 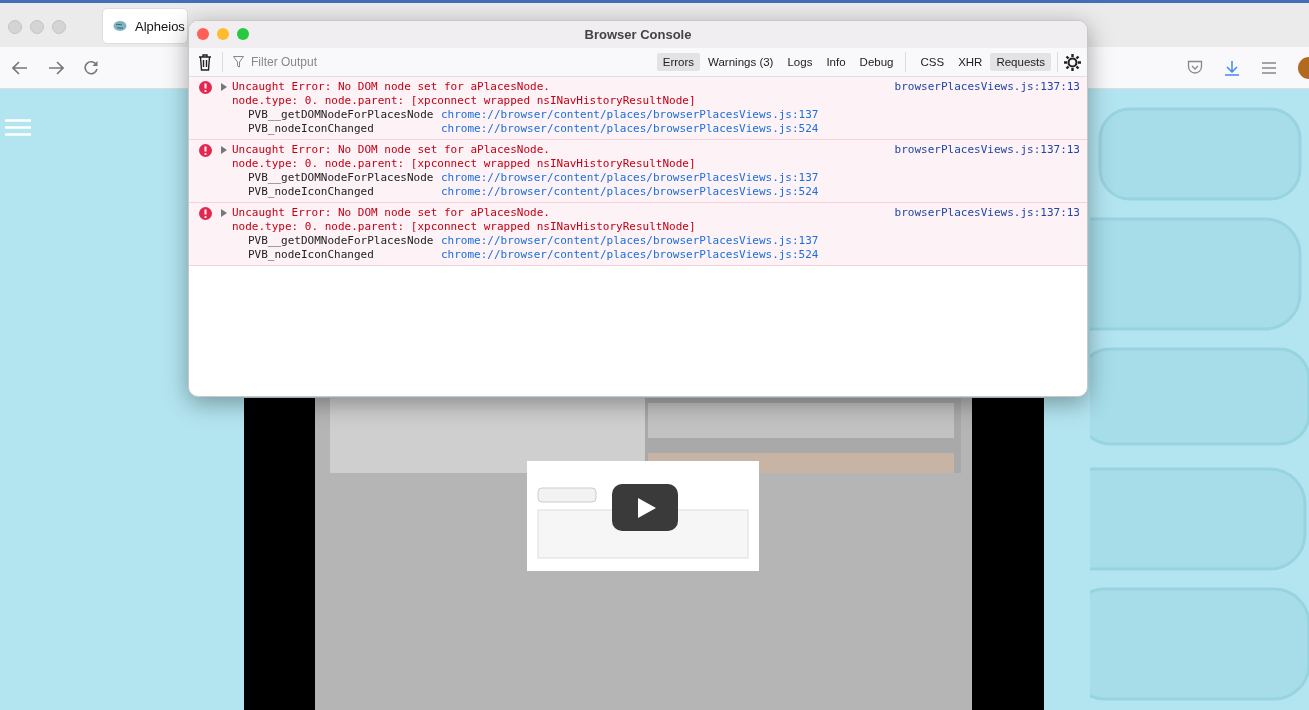 I want to click on play-button, so click(x=645, y=507).